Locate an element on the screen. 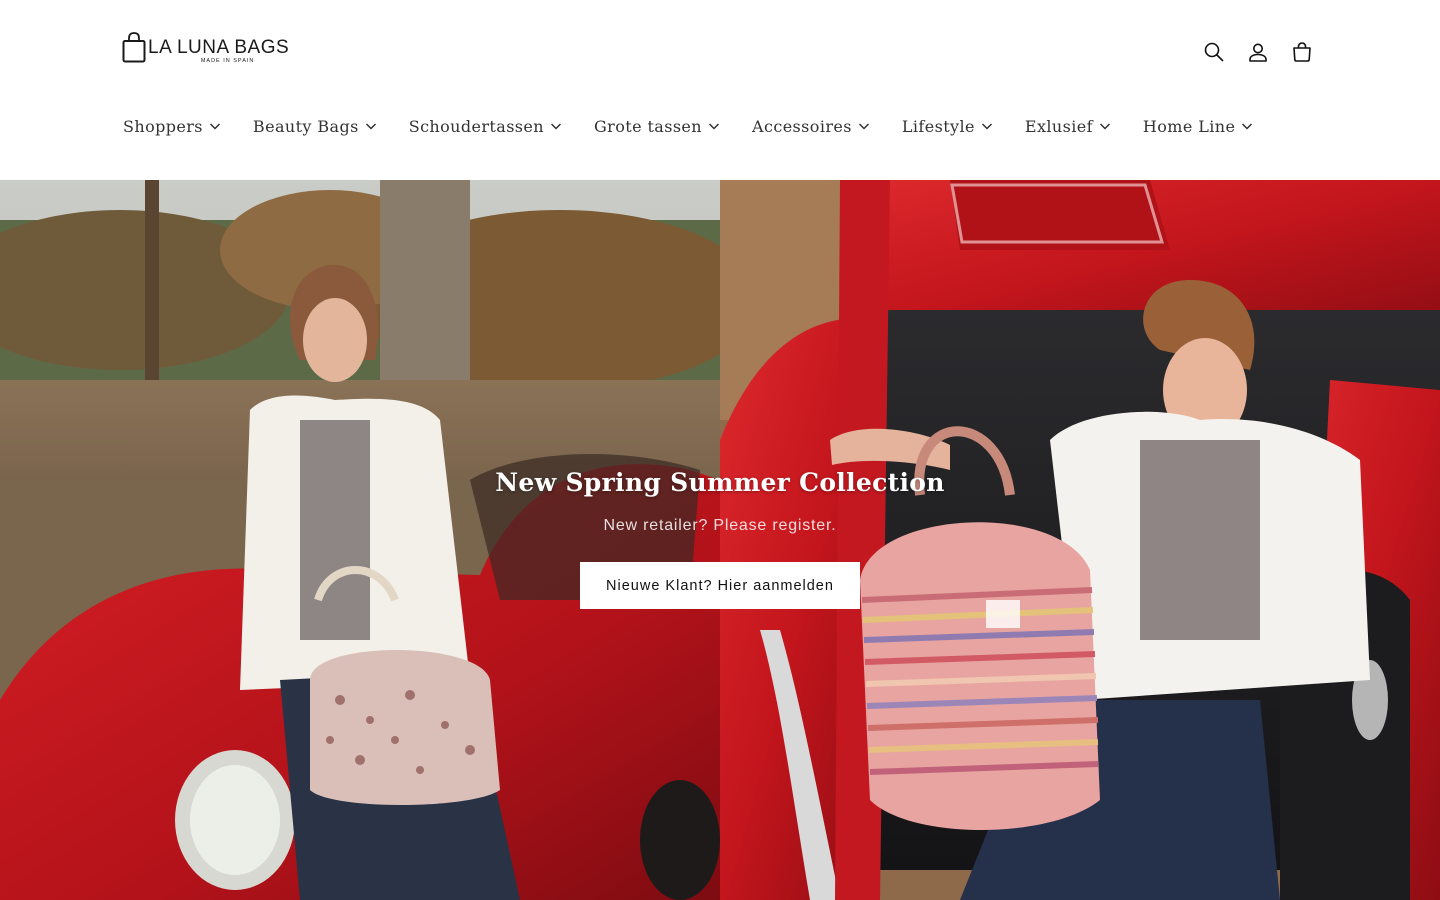 This screenshot has height=900, width=1440. nav-item-accessoires: Accessoires is located at coordinates (811, 126).